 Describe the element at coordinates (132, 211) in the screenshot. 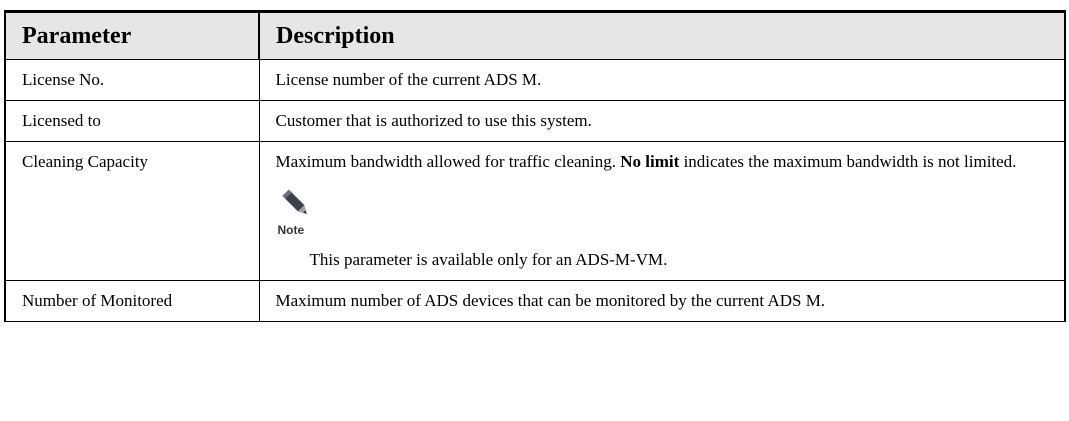

I see `row-parameter: Cleaning Capacity` at that location.